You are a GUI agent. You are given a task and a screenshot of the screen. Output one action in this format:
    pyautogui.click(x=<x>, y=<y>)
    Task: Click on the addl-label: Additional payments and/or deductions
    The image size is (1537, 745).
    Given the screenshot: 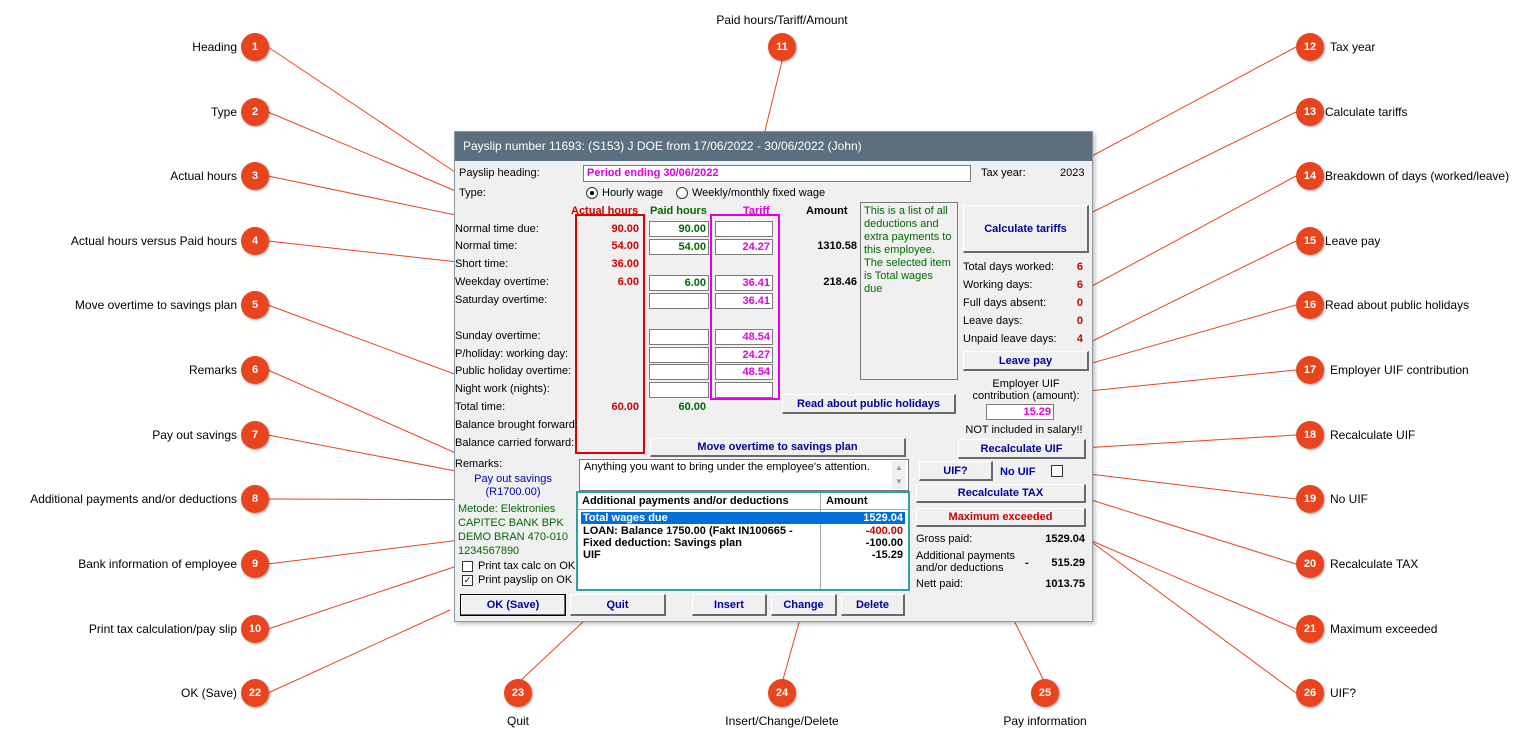 What is the action you would take?
    pyautogui.click(x=966, y=562)
    